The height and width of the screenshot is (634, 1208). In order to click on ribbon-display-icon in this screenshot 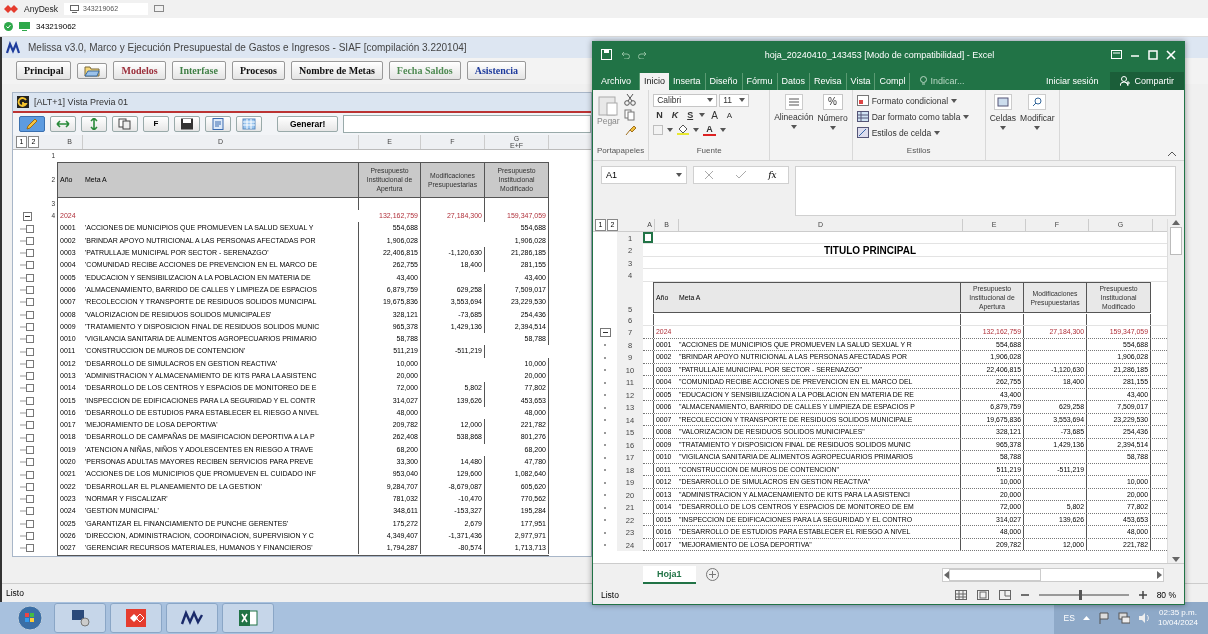, I will do `click(1116, 55)`.